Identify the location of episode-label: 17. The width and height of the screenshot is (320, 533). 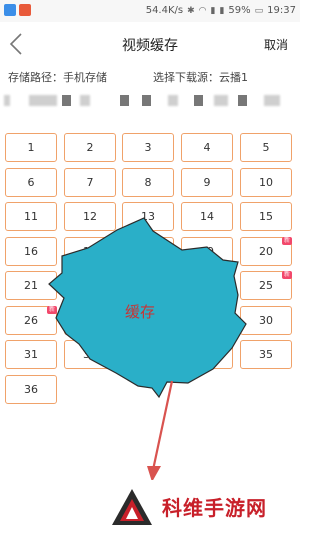
(90, 251).